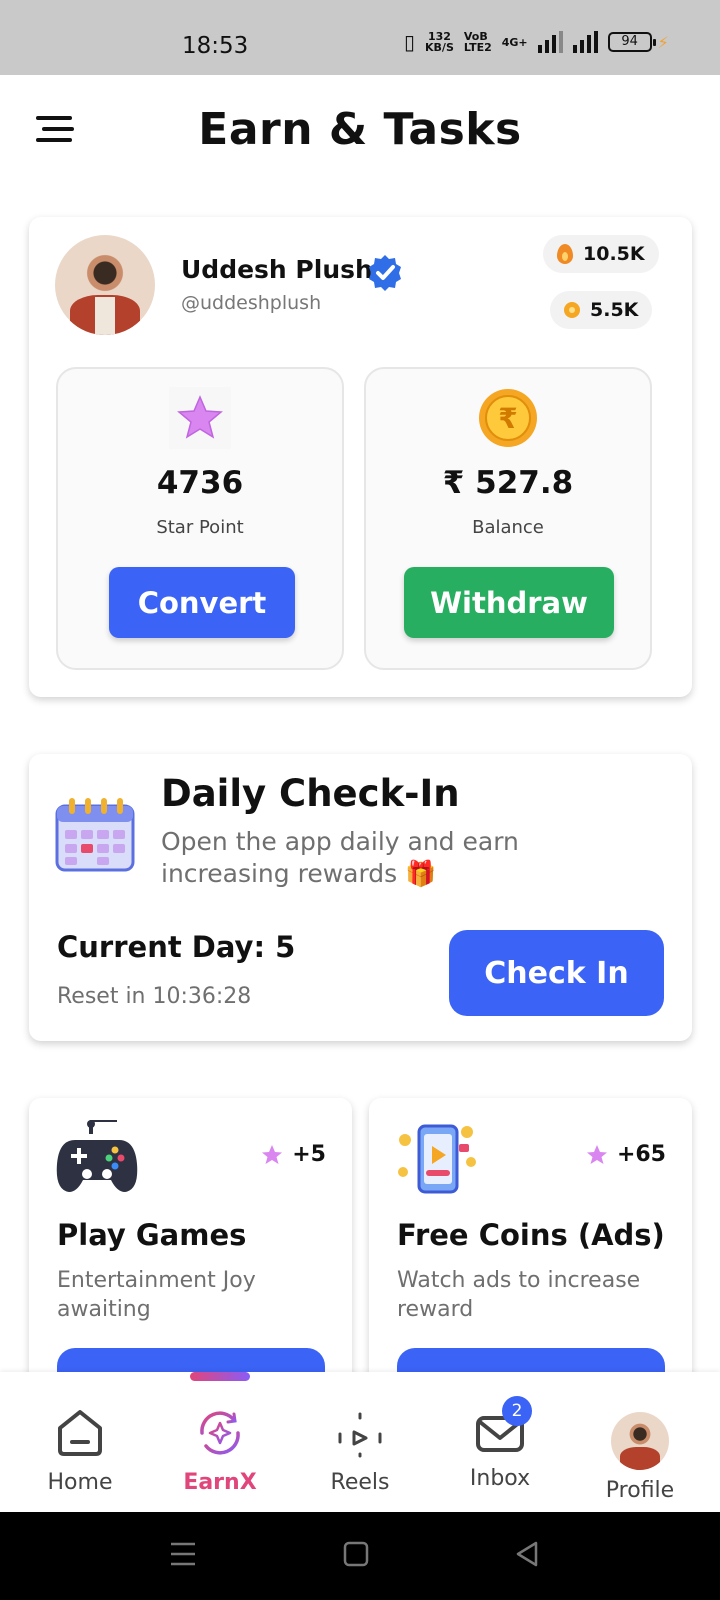  Describe the element at coordinates (631, 42) in the screenshot. I see `battery-icon: 94` at that location.